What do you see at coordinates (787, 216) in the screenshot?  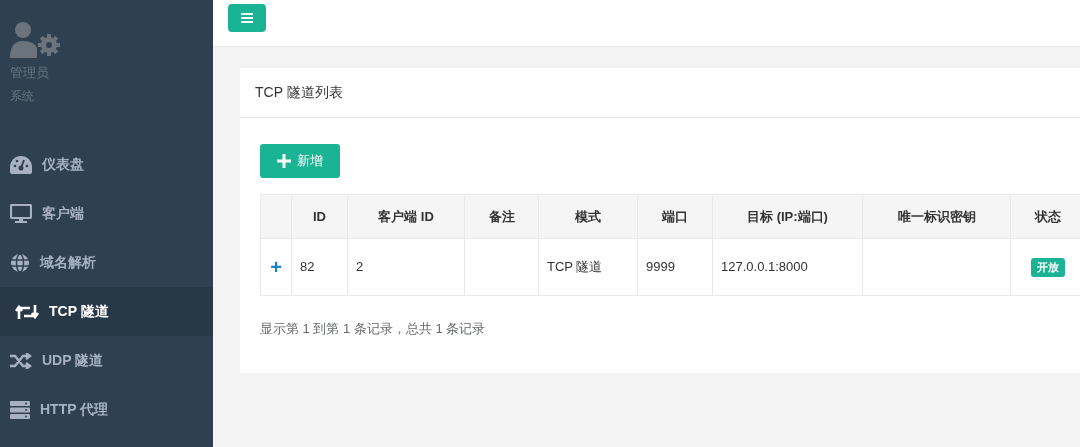 I see `column-header: 目标 (IP:端口)` at bounding box center [787, 216].